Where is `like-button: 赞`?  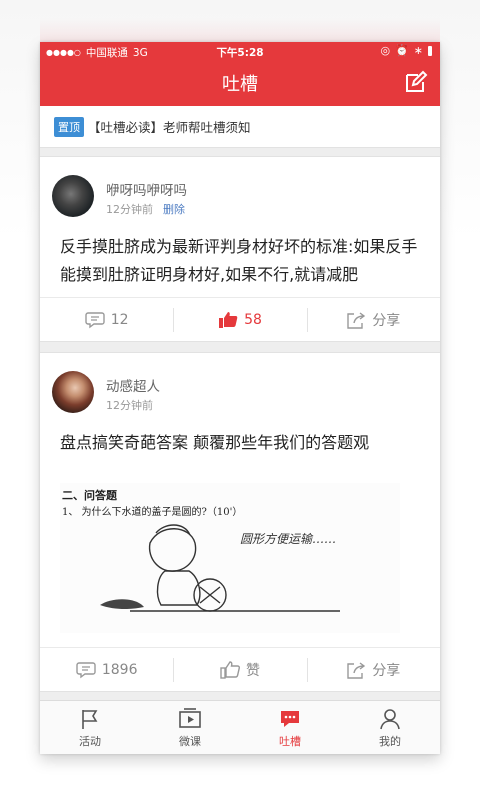
like-button: 赞 is located at coordinates (239, 669).